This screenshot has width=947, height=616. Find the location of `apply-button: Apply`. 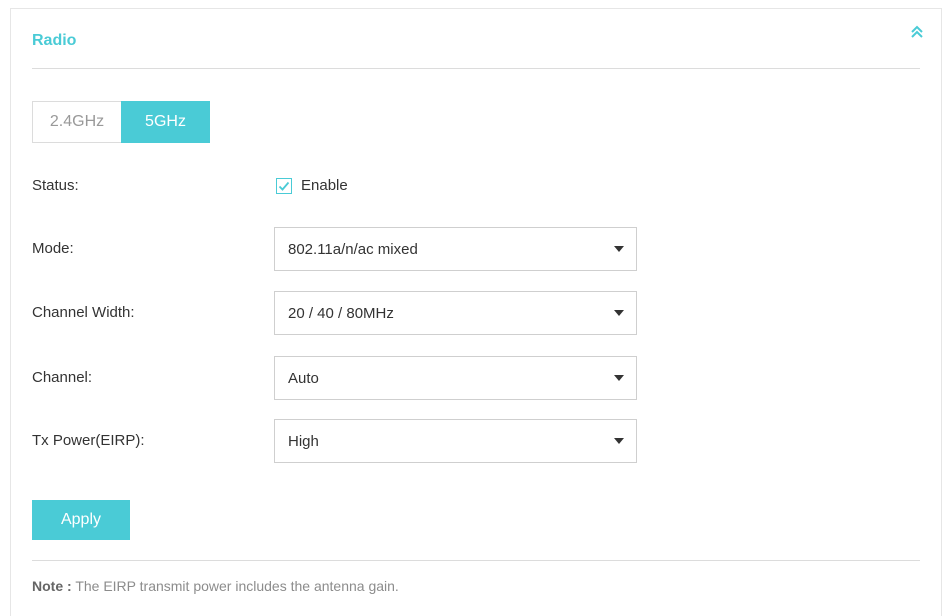

apply-button: Apply is located at coordinates (81, 520).